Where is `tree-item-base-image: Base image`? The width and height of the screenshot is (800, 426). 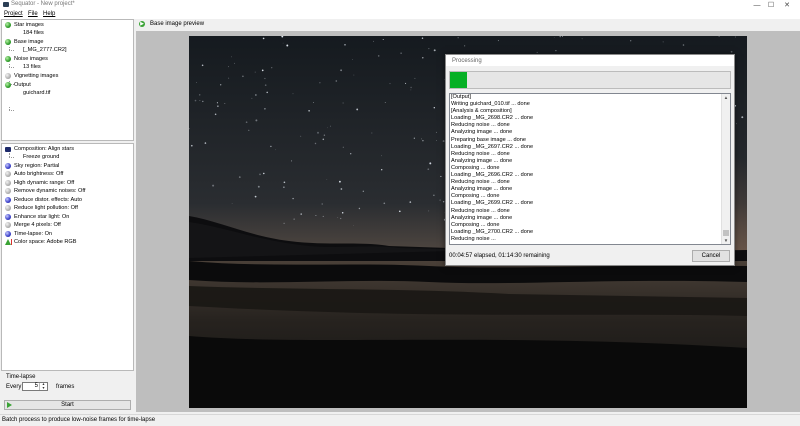 tree-item-base-image: Base image is located at coordinates (24, 42).